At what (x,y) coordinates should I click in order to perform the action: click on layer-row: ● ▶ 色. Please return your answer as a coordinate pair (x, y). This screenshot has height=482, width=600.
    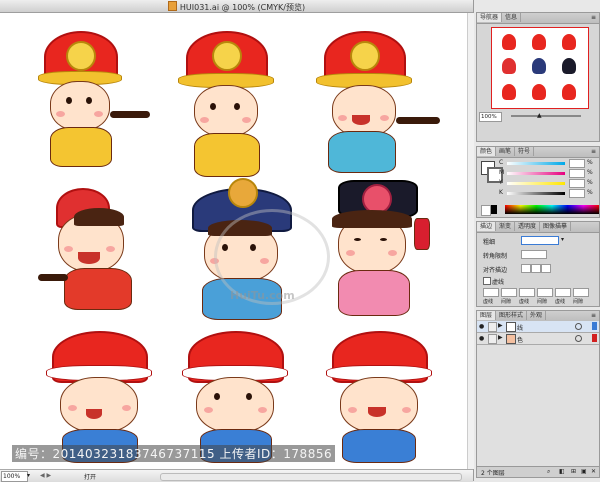
    Looking at the image, I should click on (538, 339).